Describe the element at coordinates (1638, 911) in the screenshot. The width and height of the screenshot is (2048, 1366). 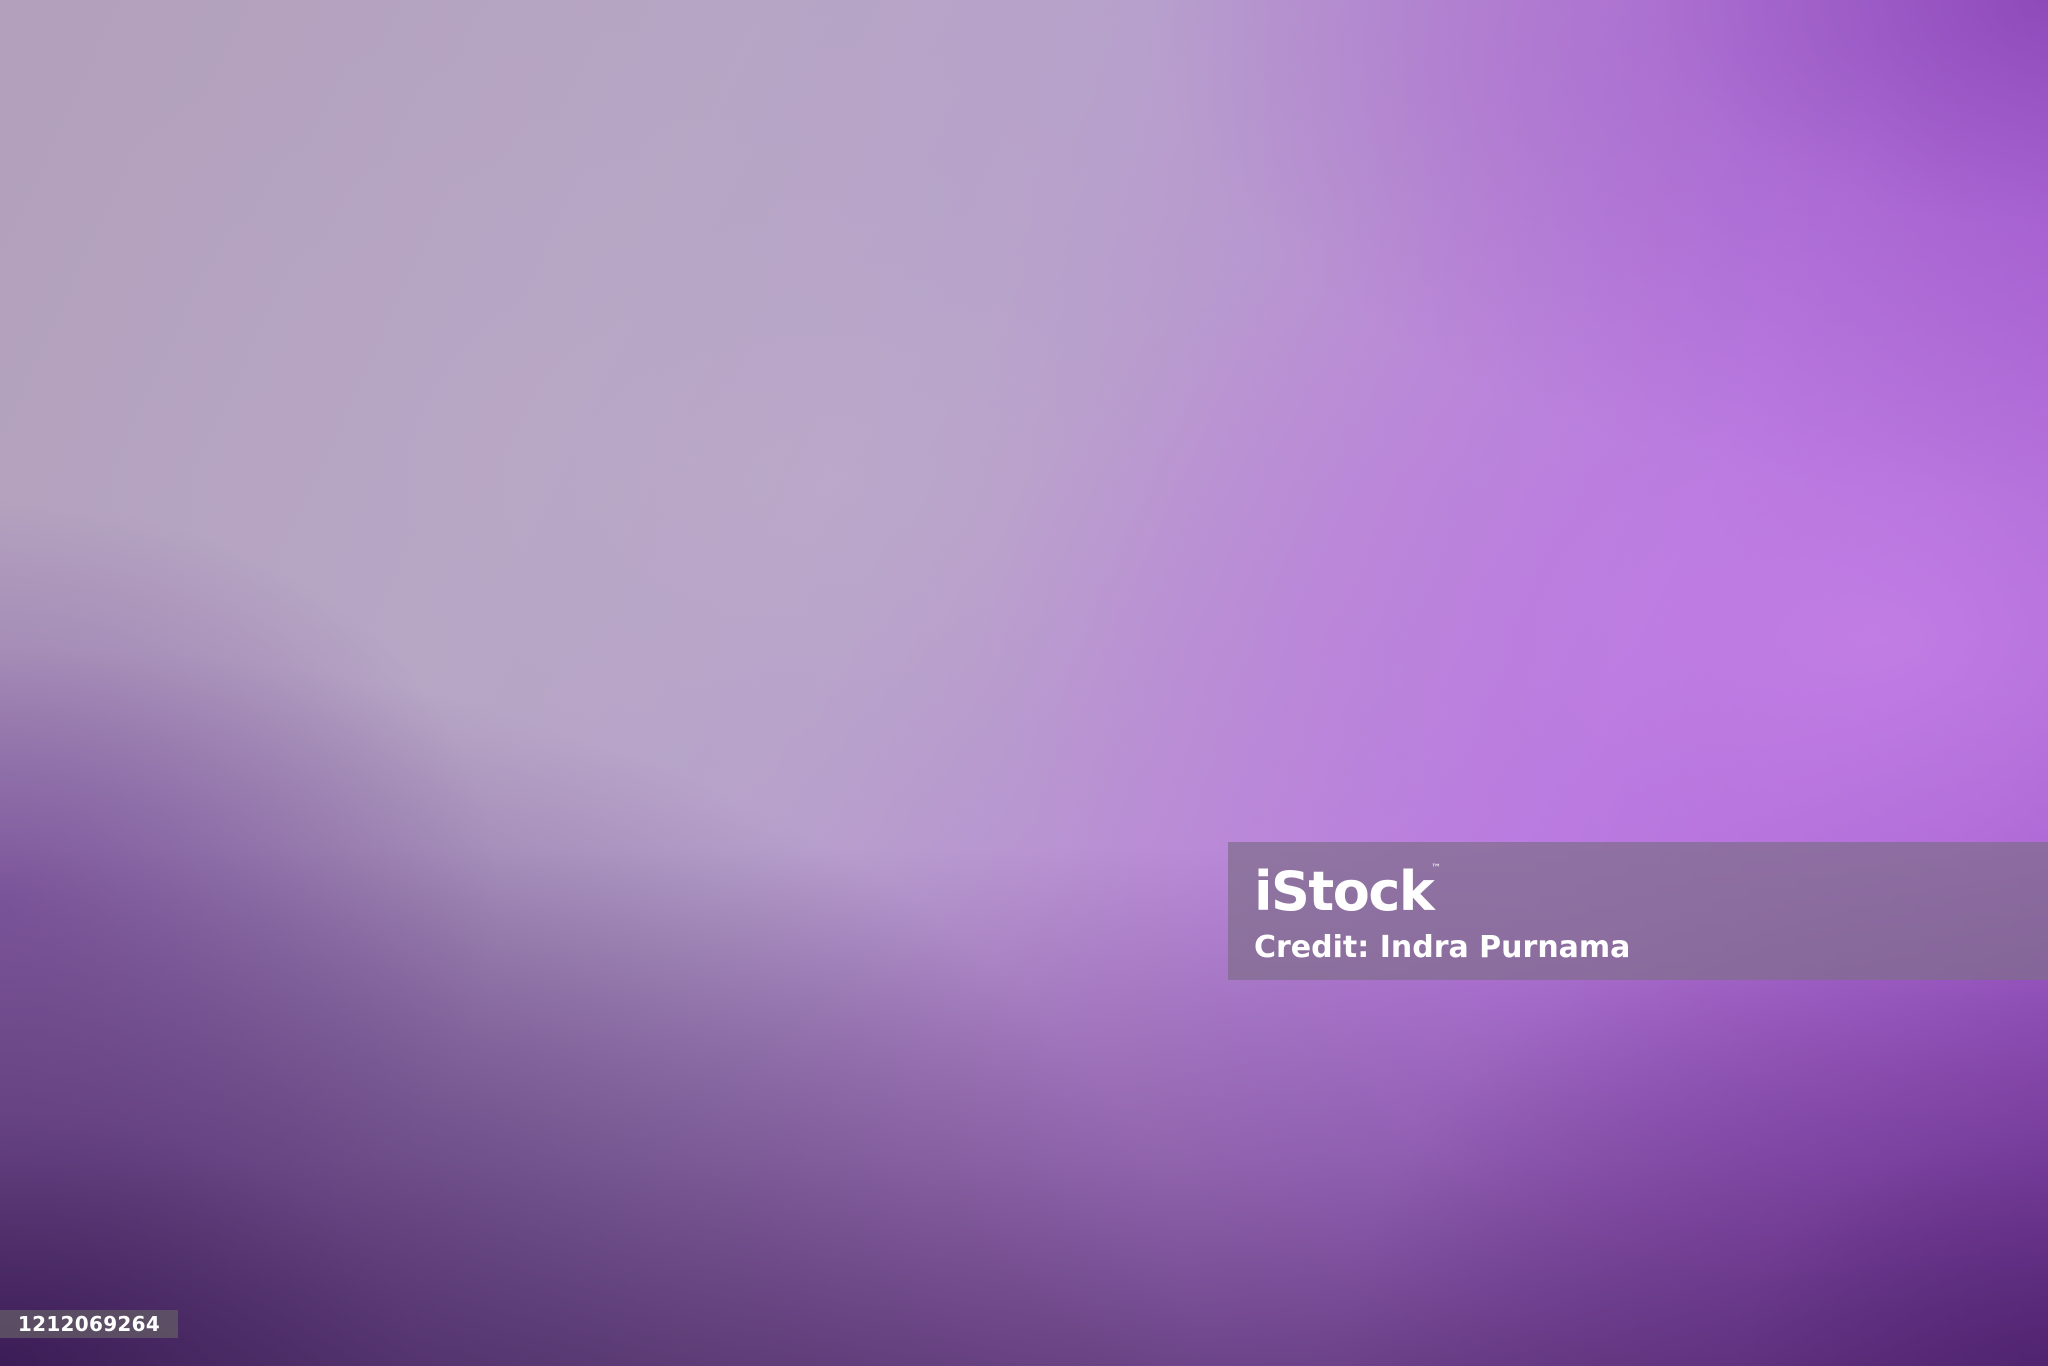
I see `watermark-banner: iStock ™ Credit: Indra Purnama` at that location.